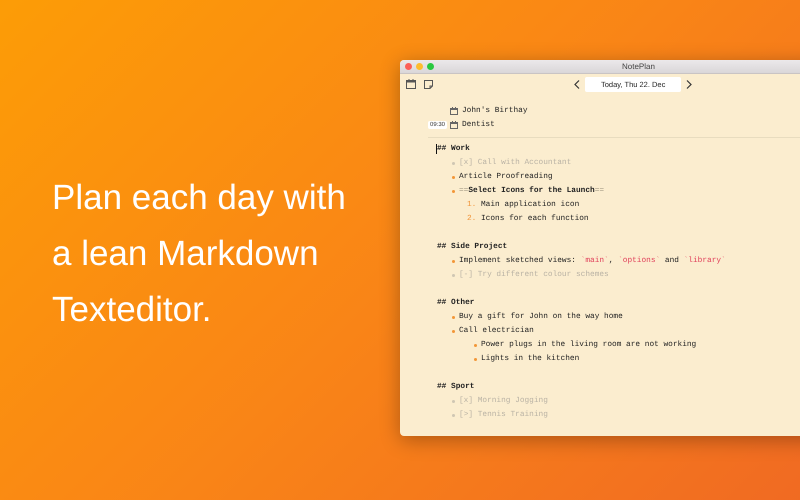  What do you see at coordinates (428, 84) in the screenshot?
I see `note-icon` at bounding box center [428, 84].